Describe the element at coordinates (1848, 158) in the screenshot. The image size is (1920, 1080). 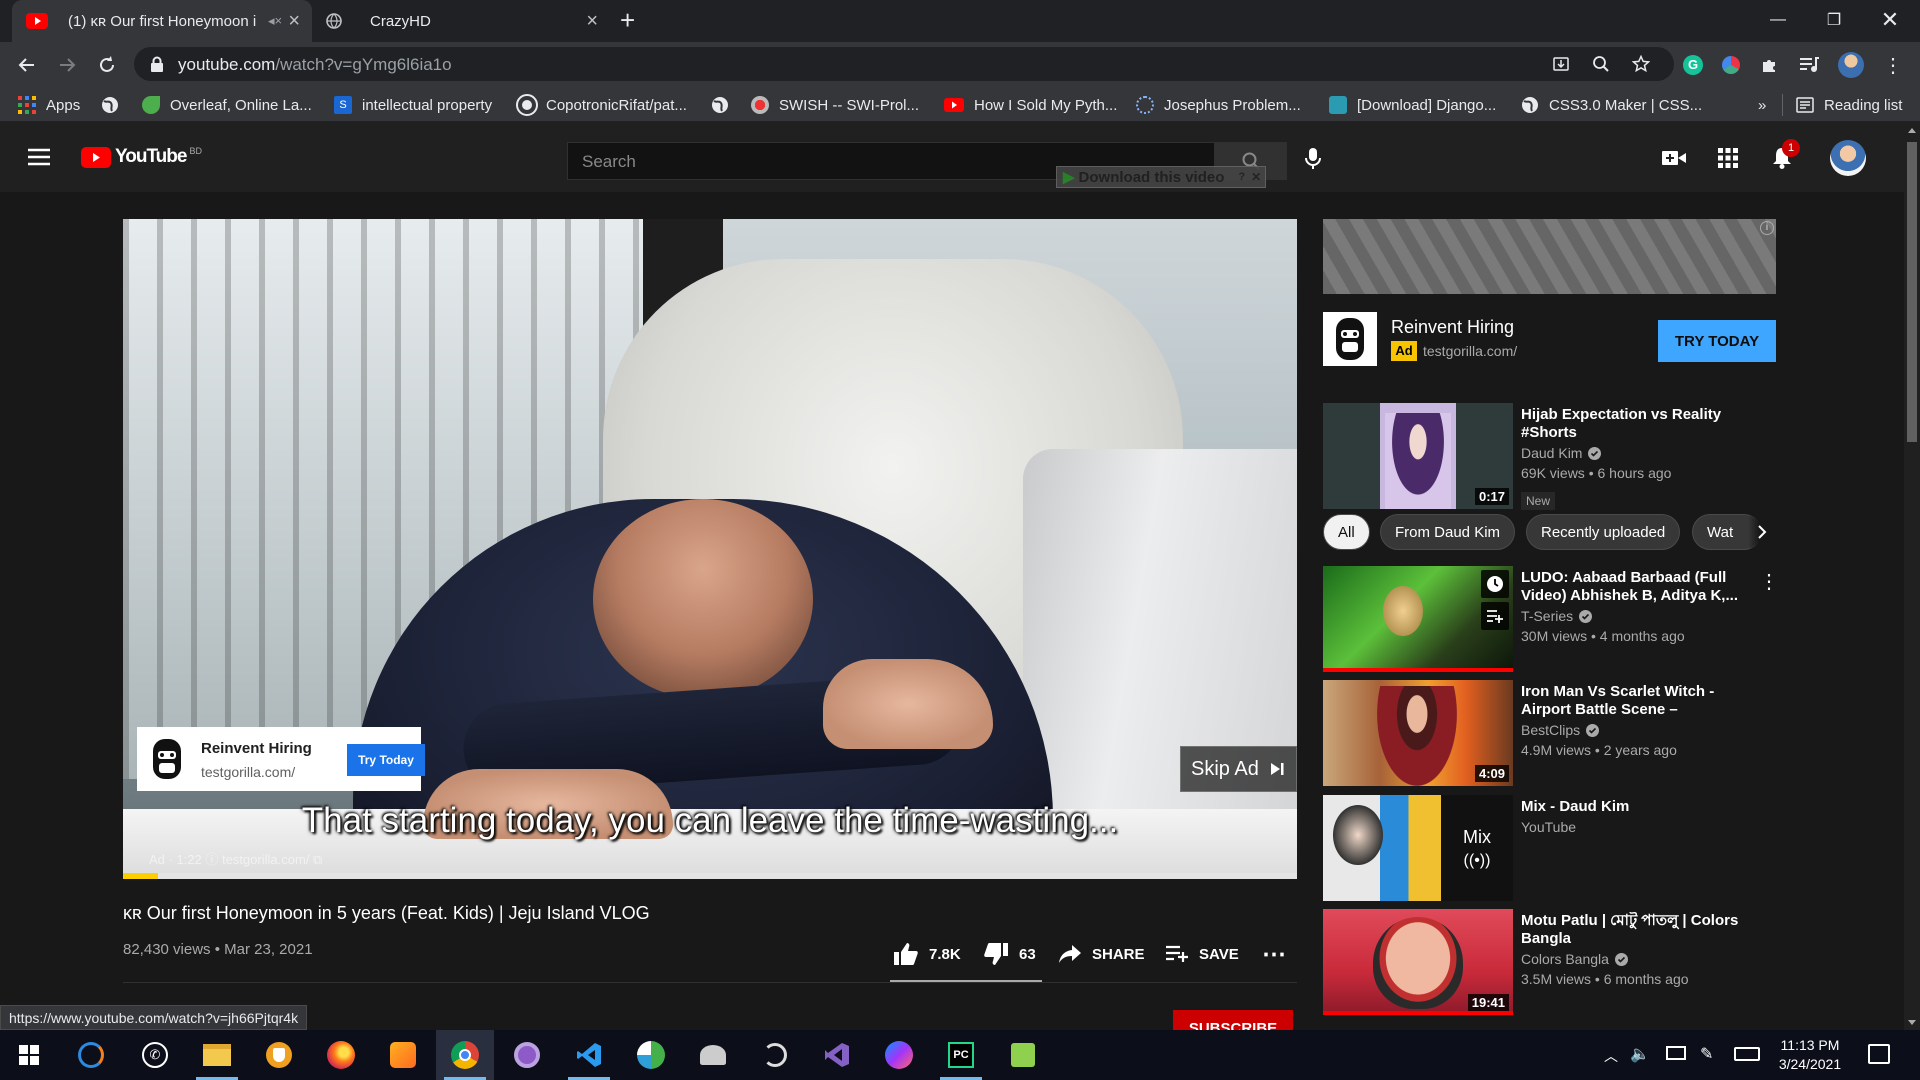
I see `account-avatar` at that location.